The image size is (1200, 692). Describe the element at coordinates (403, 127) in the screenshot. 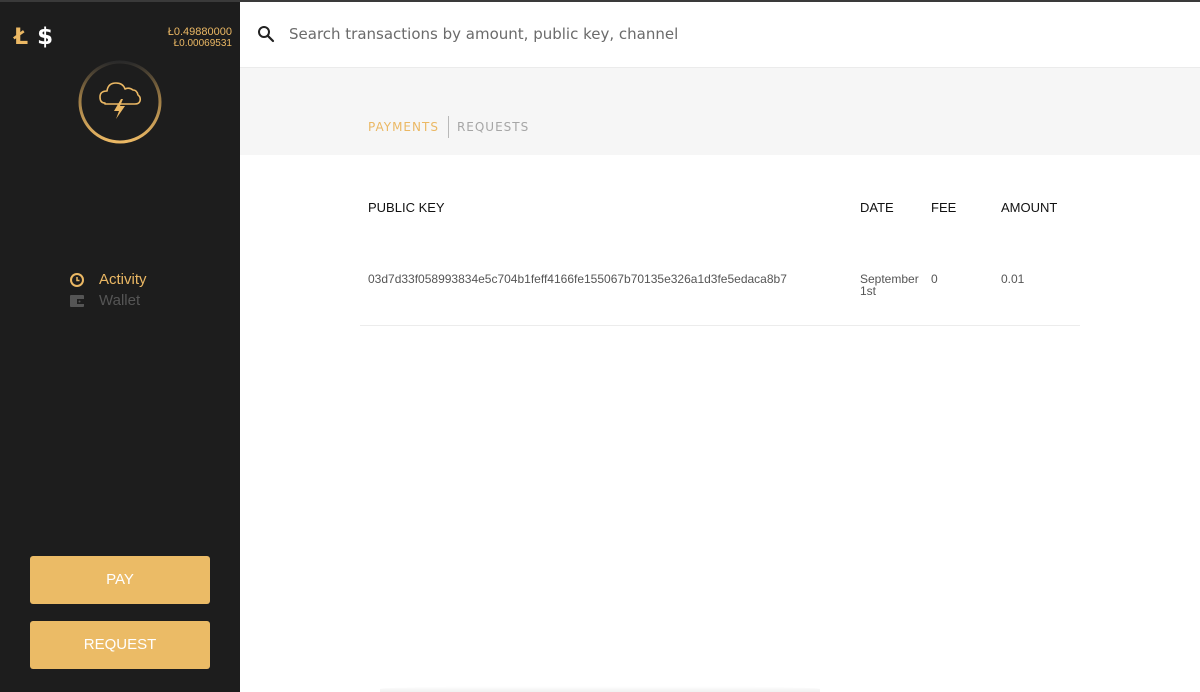

I see `tab-payments: PAYMENTS` at that location.